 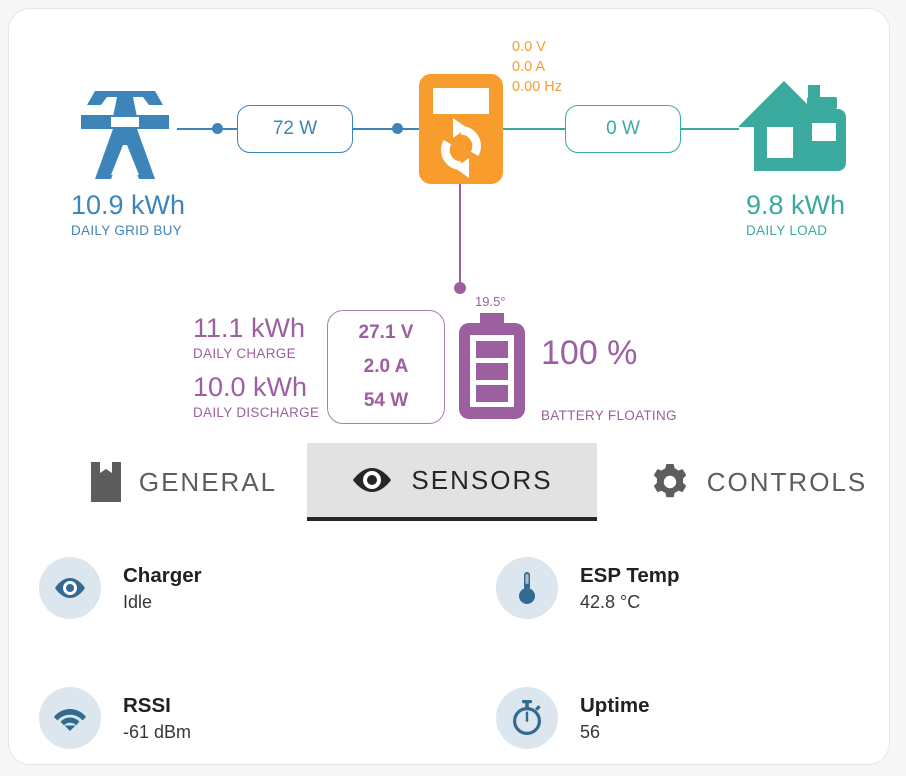 I want to click on grid-power-pill: 72 W, so click(x=295, y=129).